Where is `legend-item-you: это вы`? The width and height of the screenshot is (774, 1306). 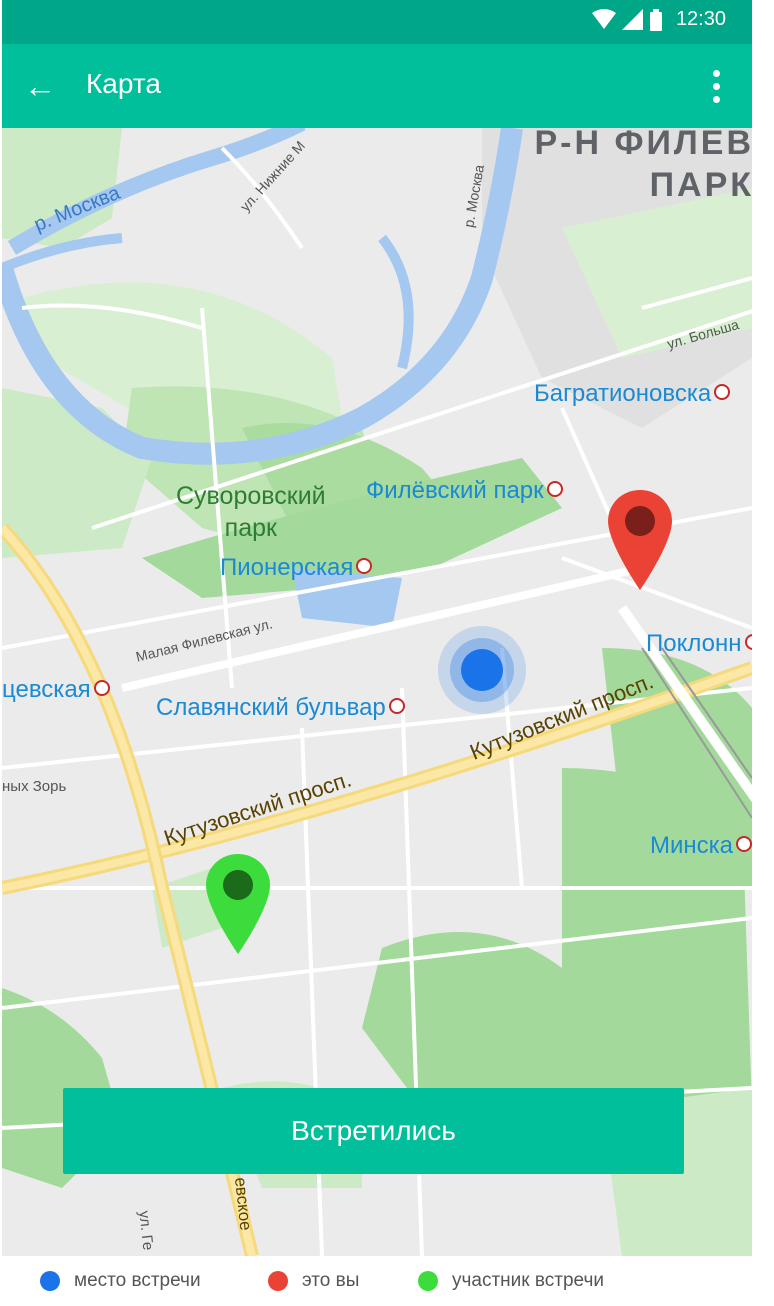
legend-item-you: это вы is located at coordinates (313, 1281).